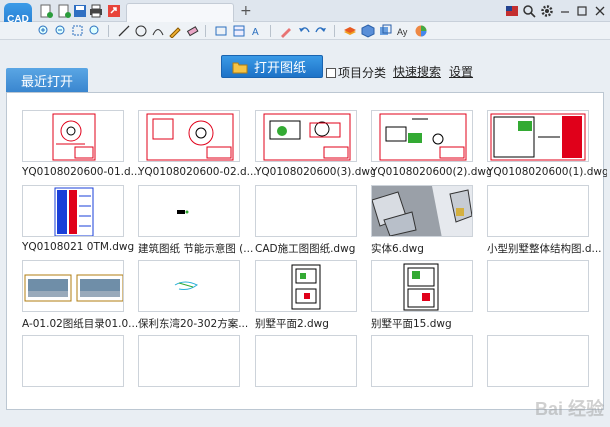 The height and width of the screenshot is (427, 610). What do you see at coordinates (114, 11) in the screenshot?
I see `export-icon` at bounding box center [114, 11].